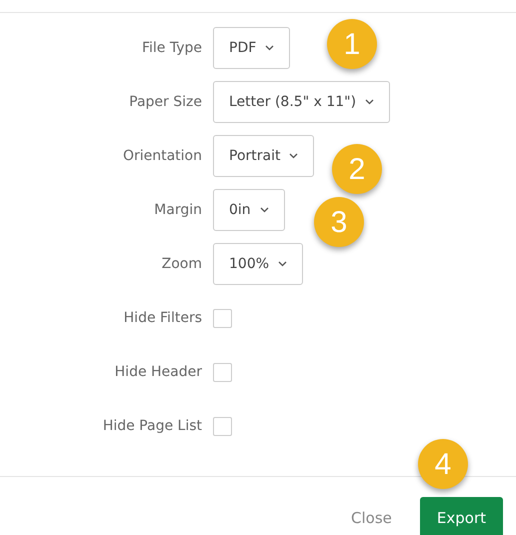 Image resolution: width=516 pixels, height=535 pixels. I want to click on number-callout: 1, so click(352, 44).